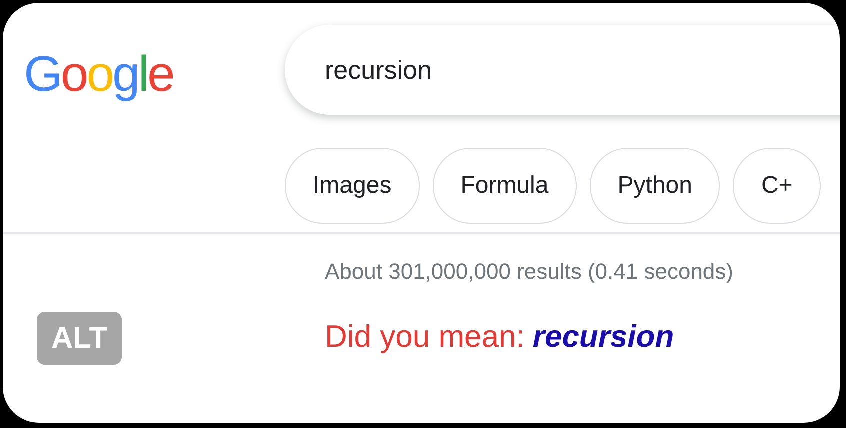  I want to click on filter-chip: Formula, so click(504, 186).